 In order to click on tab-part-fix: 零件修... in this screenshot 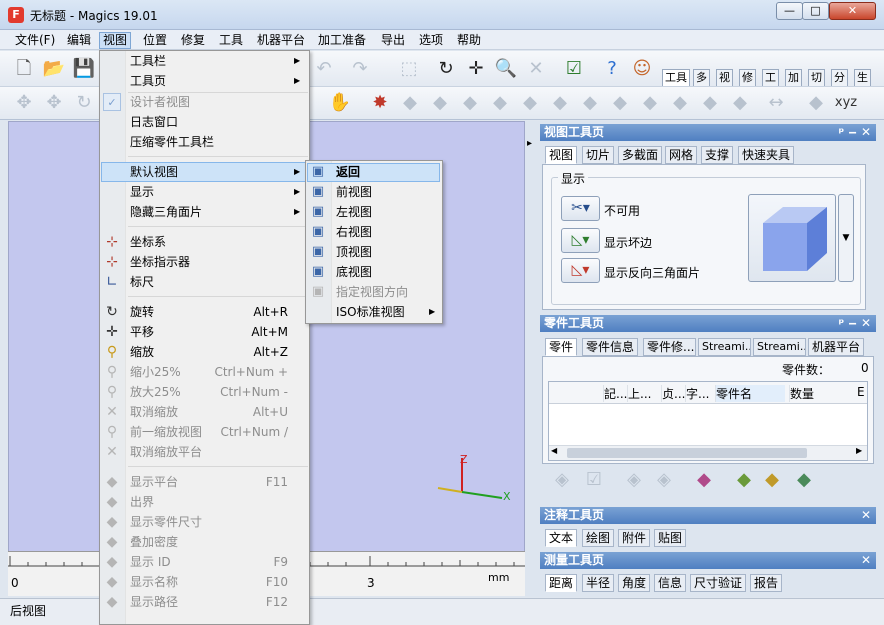, I will do `click(669, 347)`.